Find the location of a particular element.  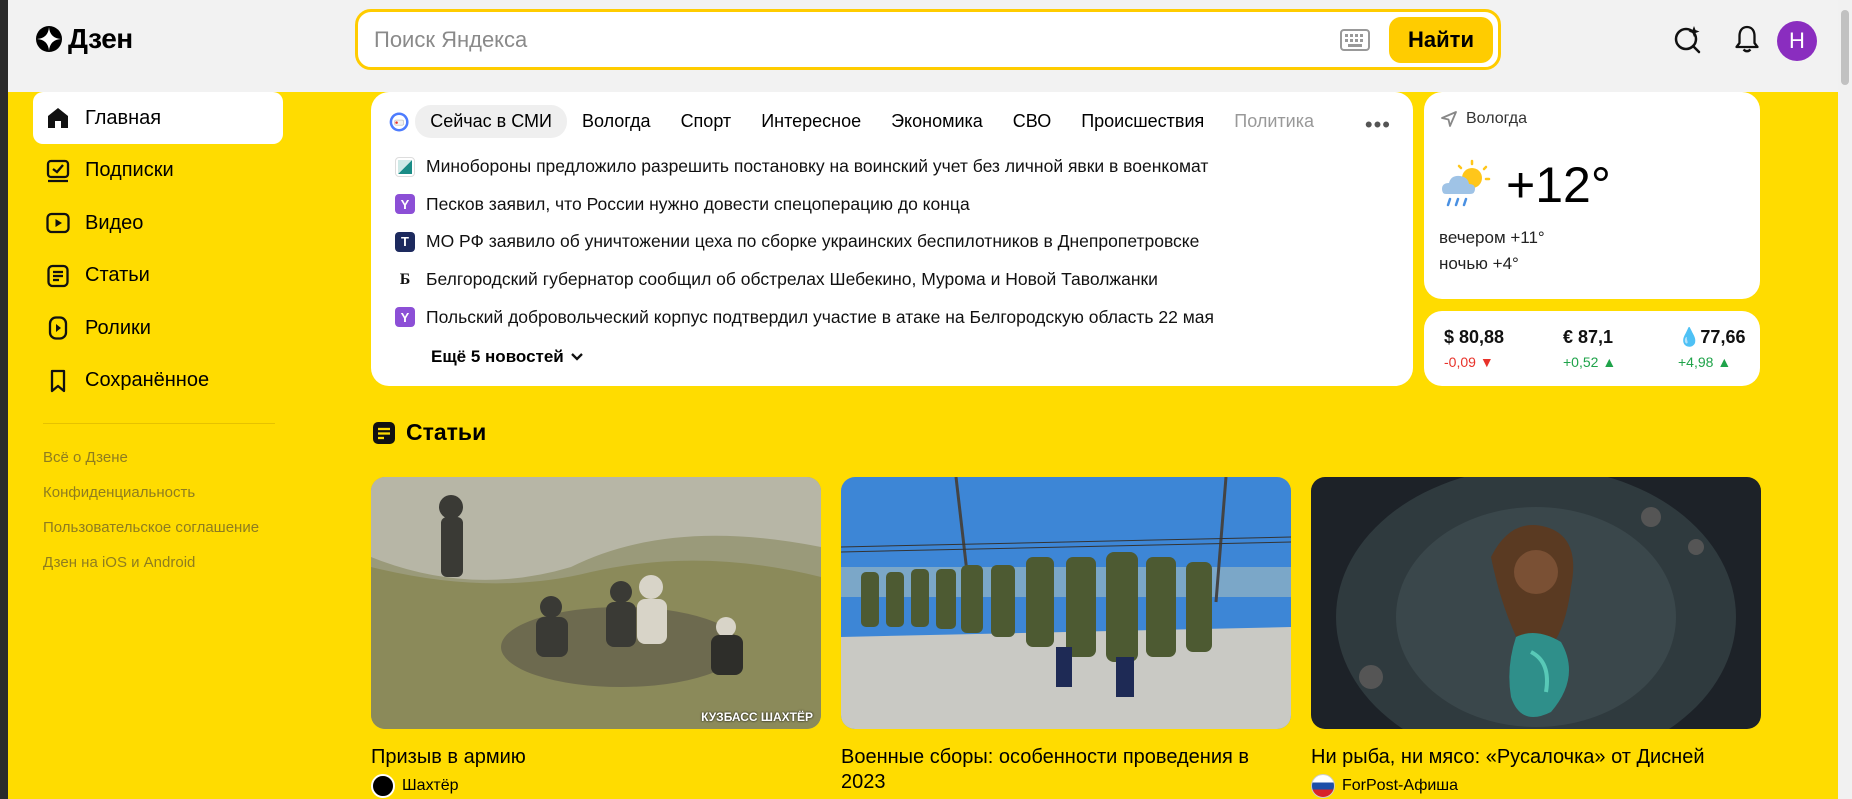

sidebar-item-saved: Сохранённое is located at coordinates (158, 381).